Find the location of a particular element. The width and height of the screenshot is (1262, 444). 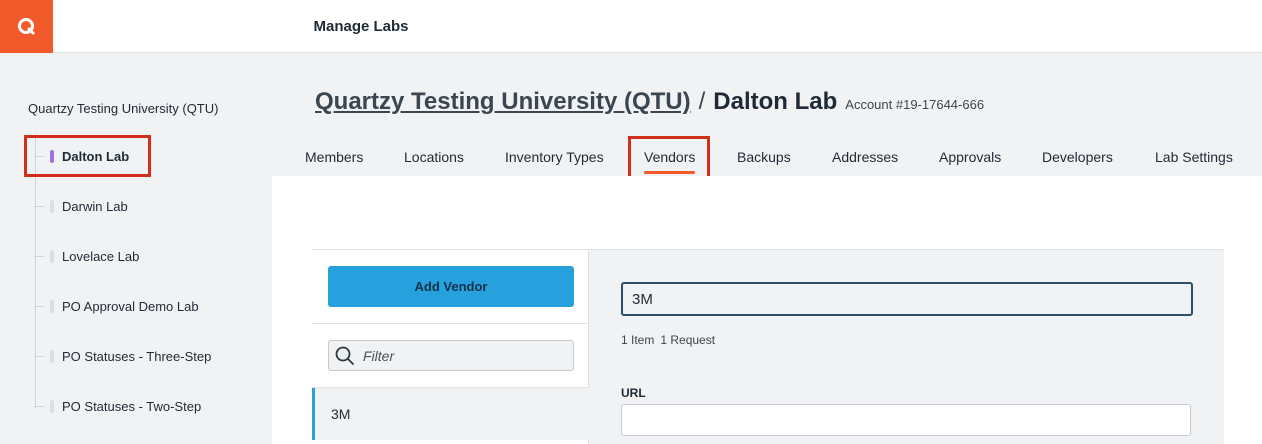

sidebar-item-po-statuses-two-step: PO Statuses - Two-Step is located at coordinates (117, 406).